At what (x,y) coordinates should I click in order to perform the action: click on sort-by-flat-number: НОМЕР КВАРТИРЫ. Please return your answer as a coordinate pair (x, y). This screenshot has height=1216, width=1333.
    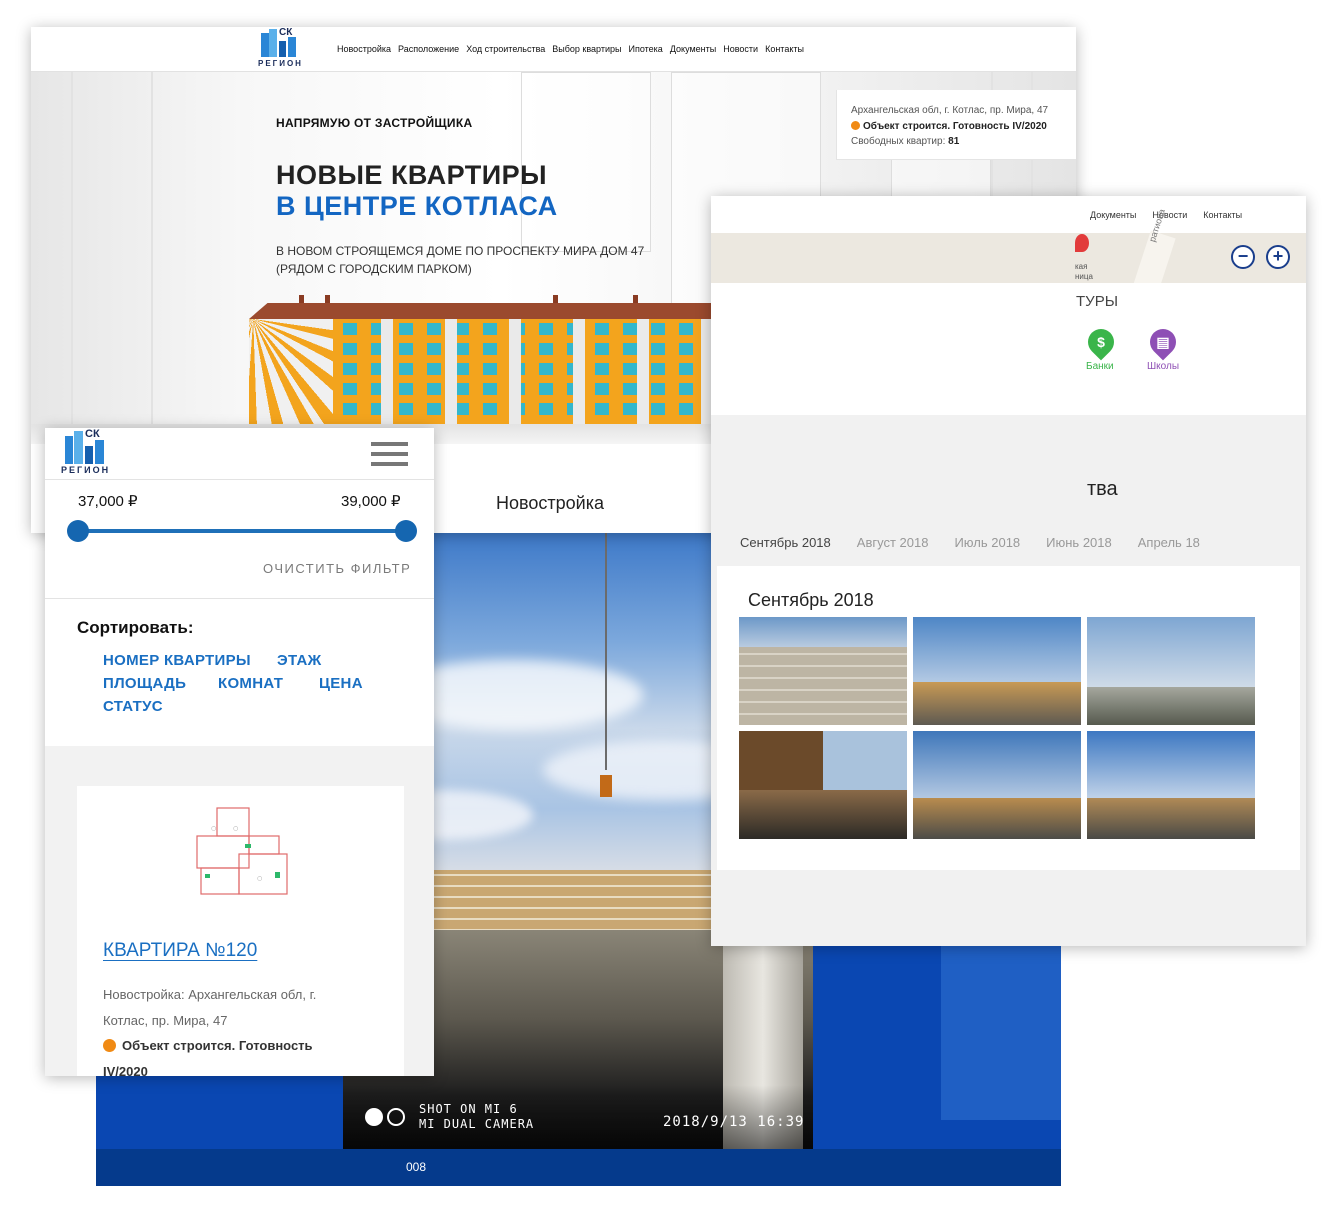
    Looking at the image, I should click on (177, 660).